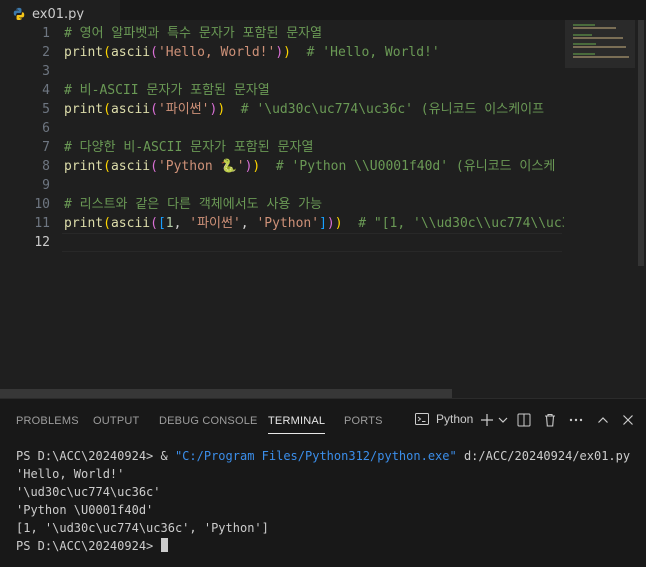  I want to click on line-number: 7, so click(46, 147).